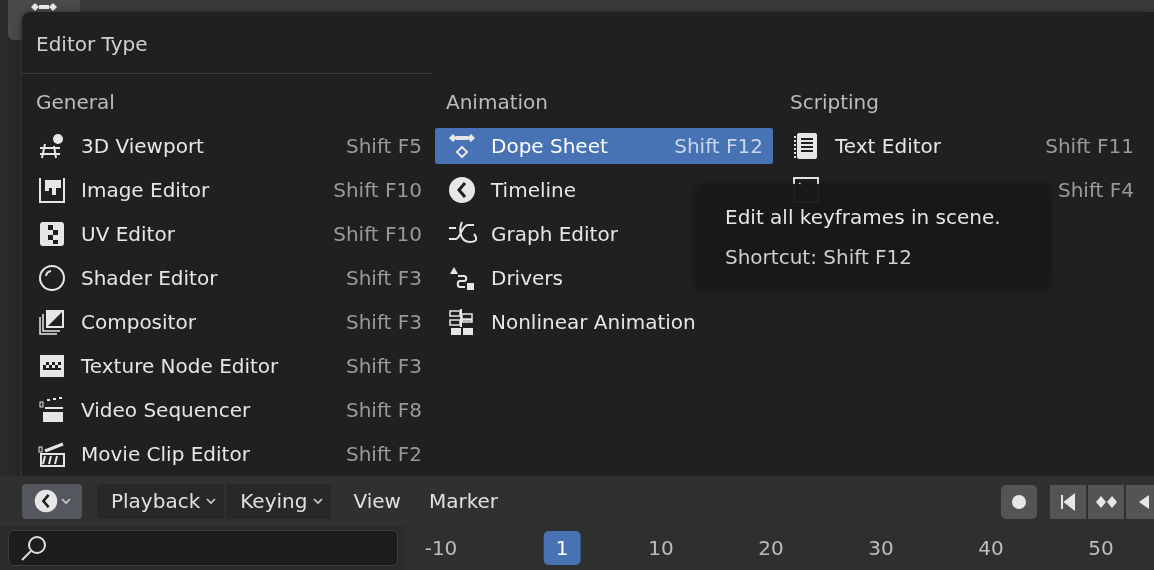  What do you see at coordinates (604, 146) in the screenshot?
I see `menu-item: Dope Sheet Shift F12` at bounding box center [604, 146].